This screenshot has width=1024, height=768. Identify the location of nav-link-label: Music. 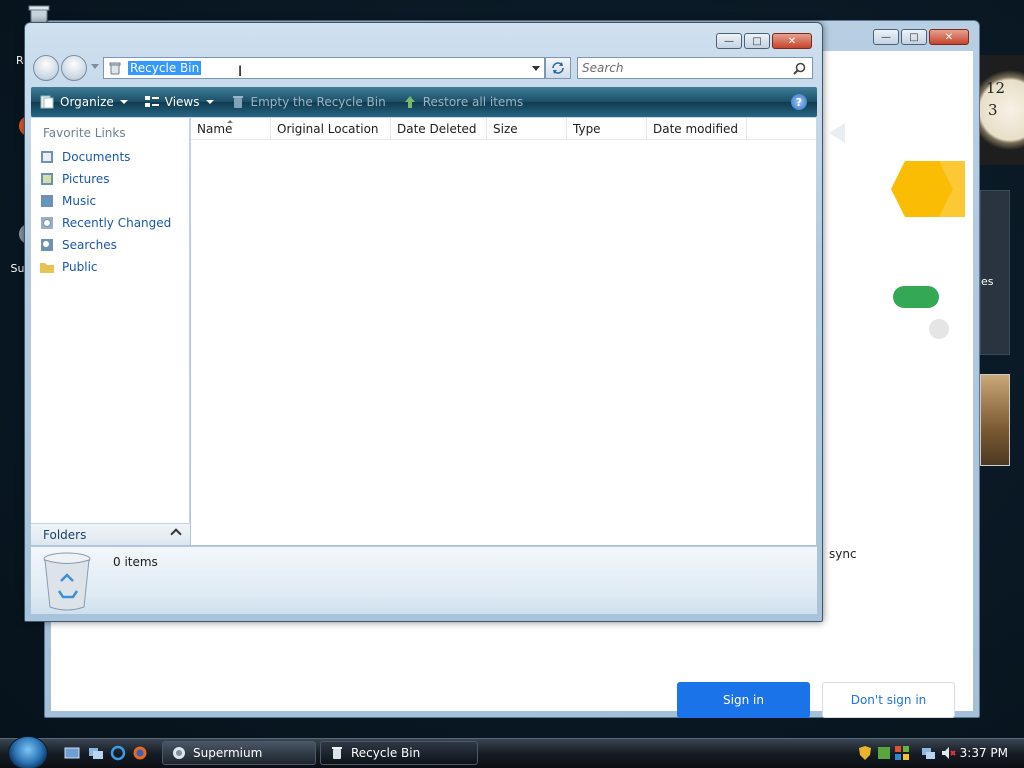
(79, 201).